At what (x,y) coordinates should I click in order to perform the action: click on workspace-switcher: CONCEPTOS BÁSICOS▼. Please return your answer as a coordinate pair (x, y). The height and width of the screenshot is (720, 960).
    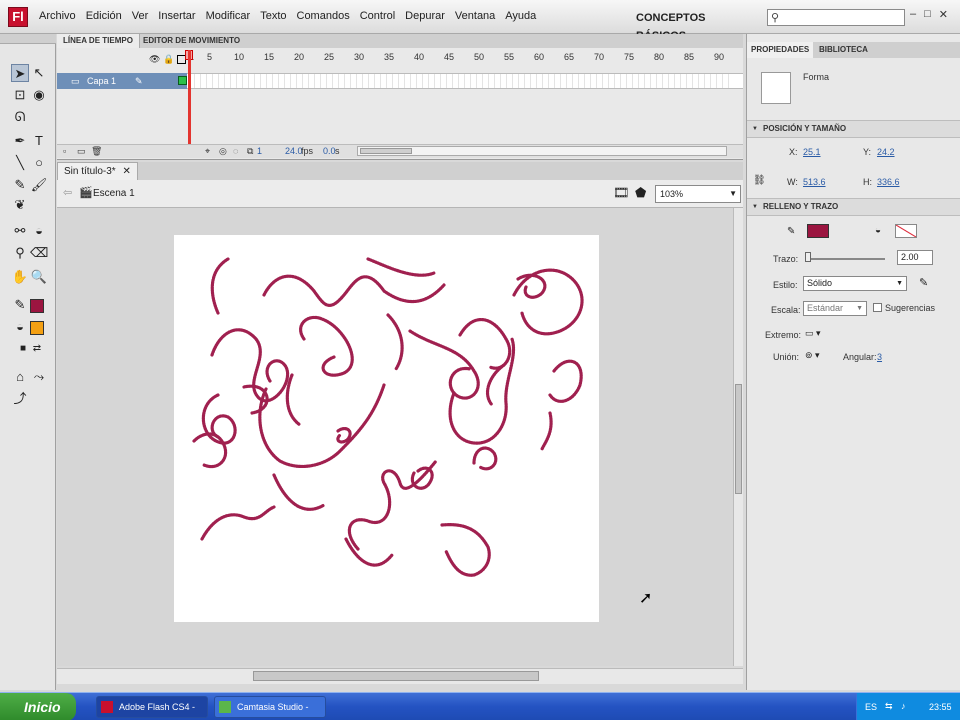
    Looking at the image, I should click on (697, 25).